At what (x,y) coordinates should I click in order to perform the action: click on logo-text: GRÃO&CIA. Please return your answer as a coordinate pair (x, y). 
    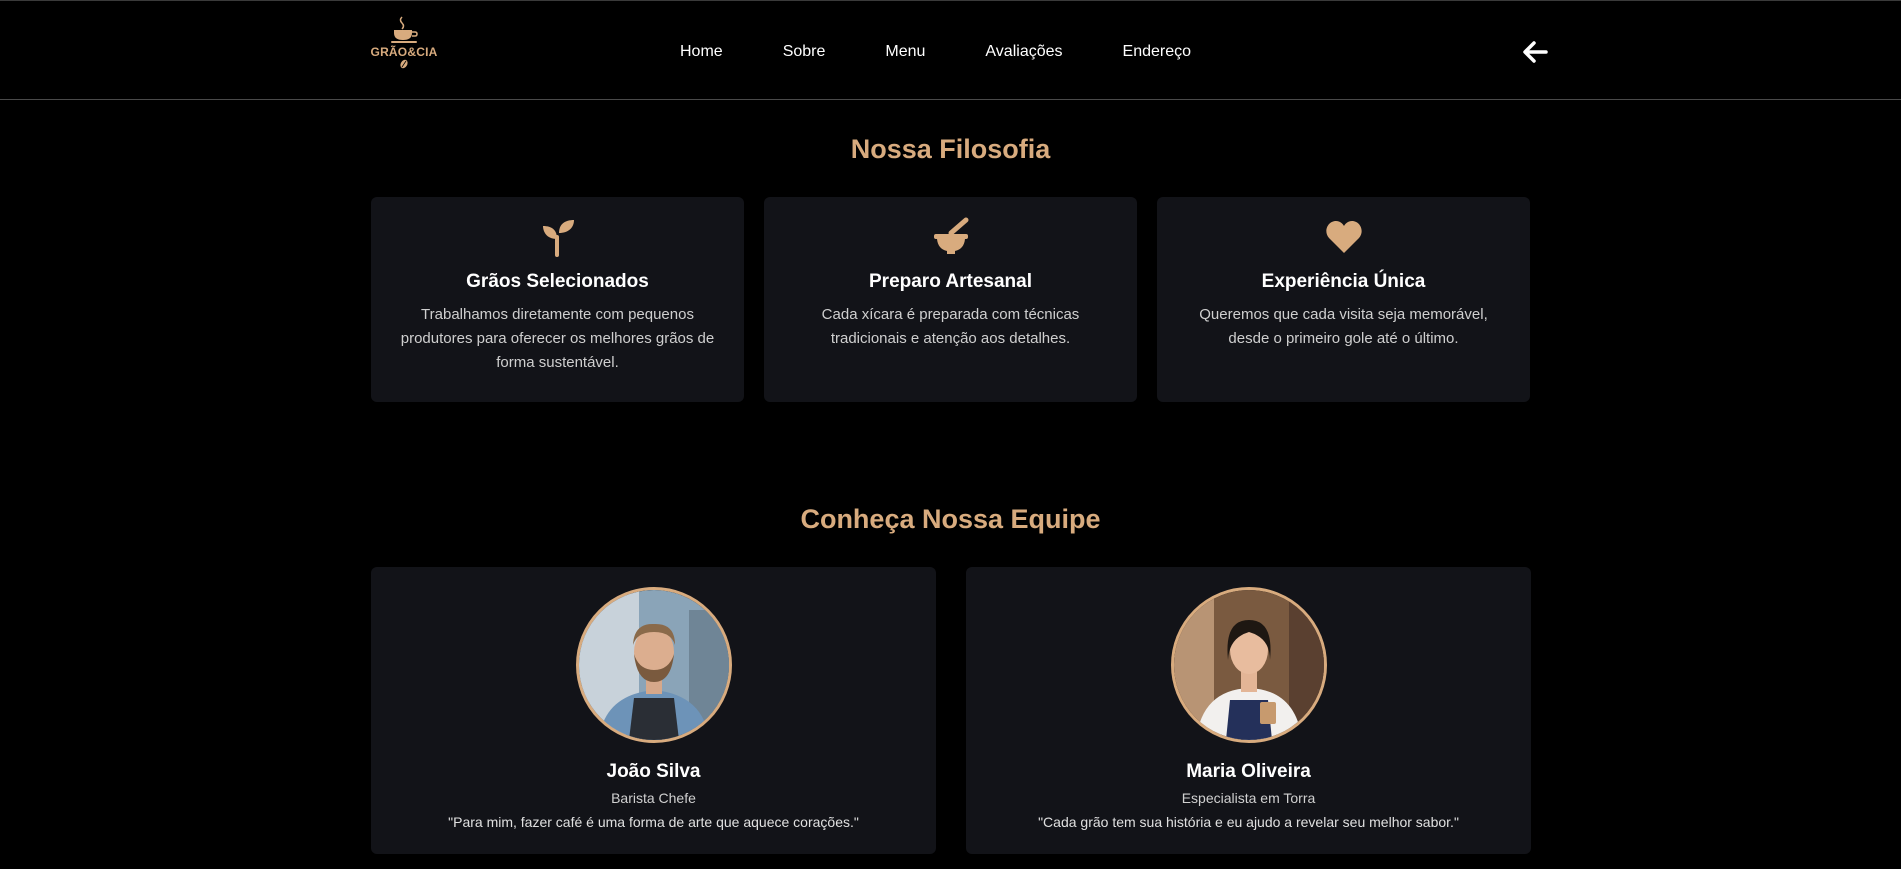
    Looking at the image, I should click on (404, 52).